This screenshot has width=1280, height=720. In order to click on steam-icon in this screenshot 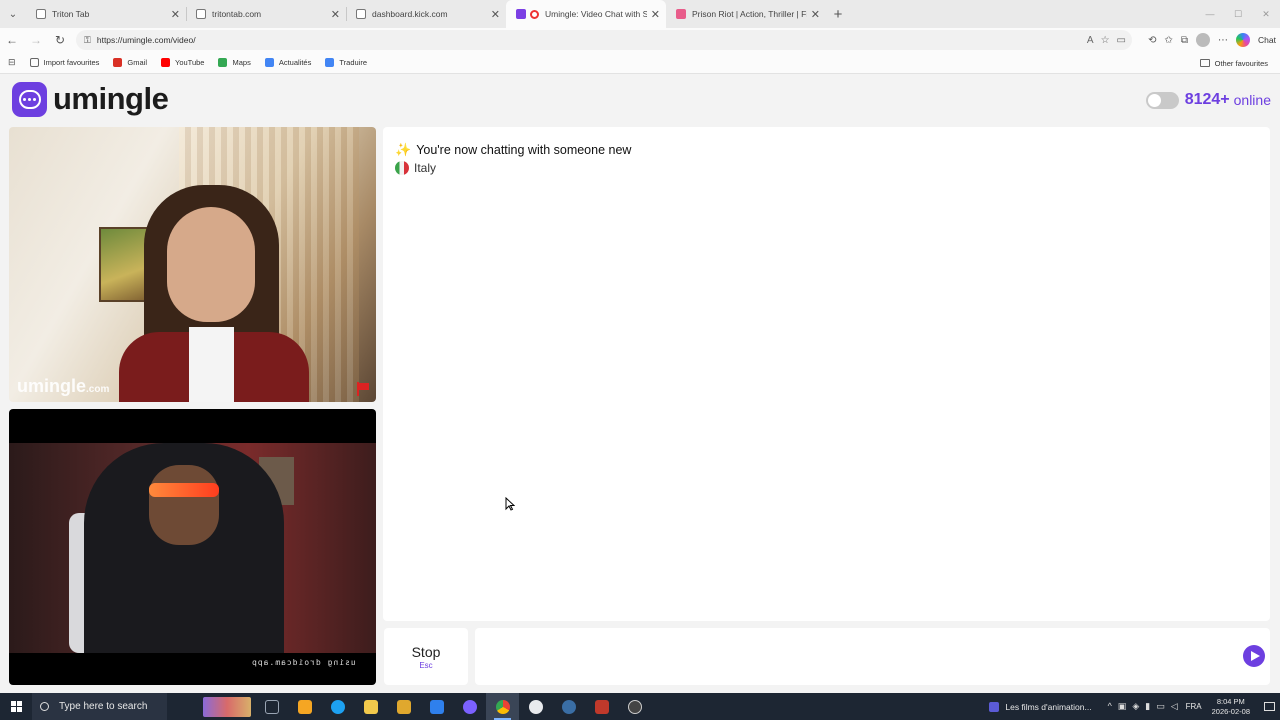, I will do `click(568, 706)`.